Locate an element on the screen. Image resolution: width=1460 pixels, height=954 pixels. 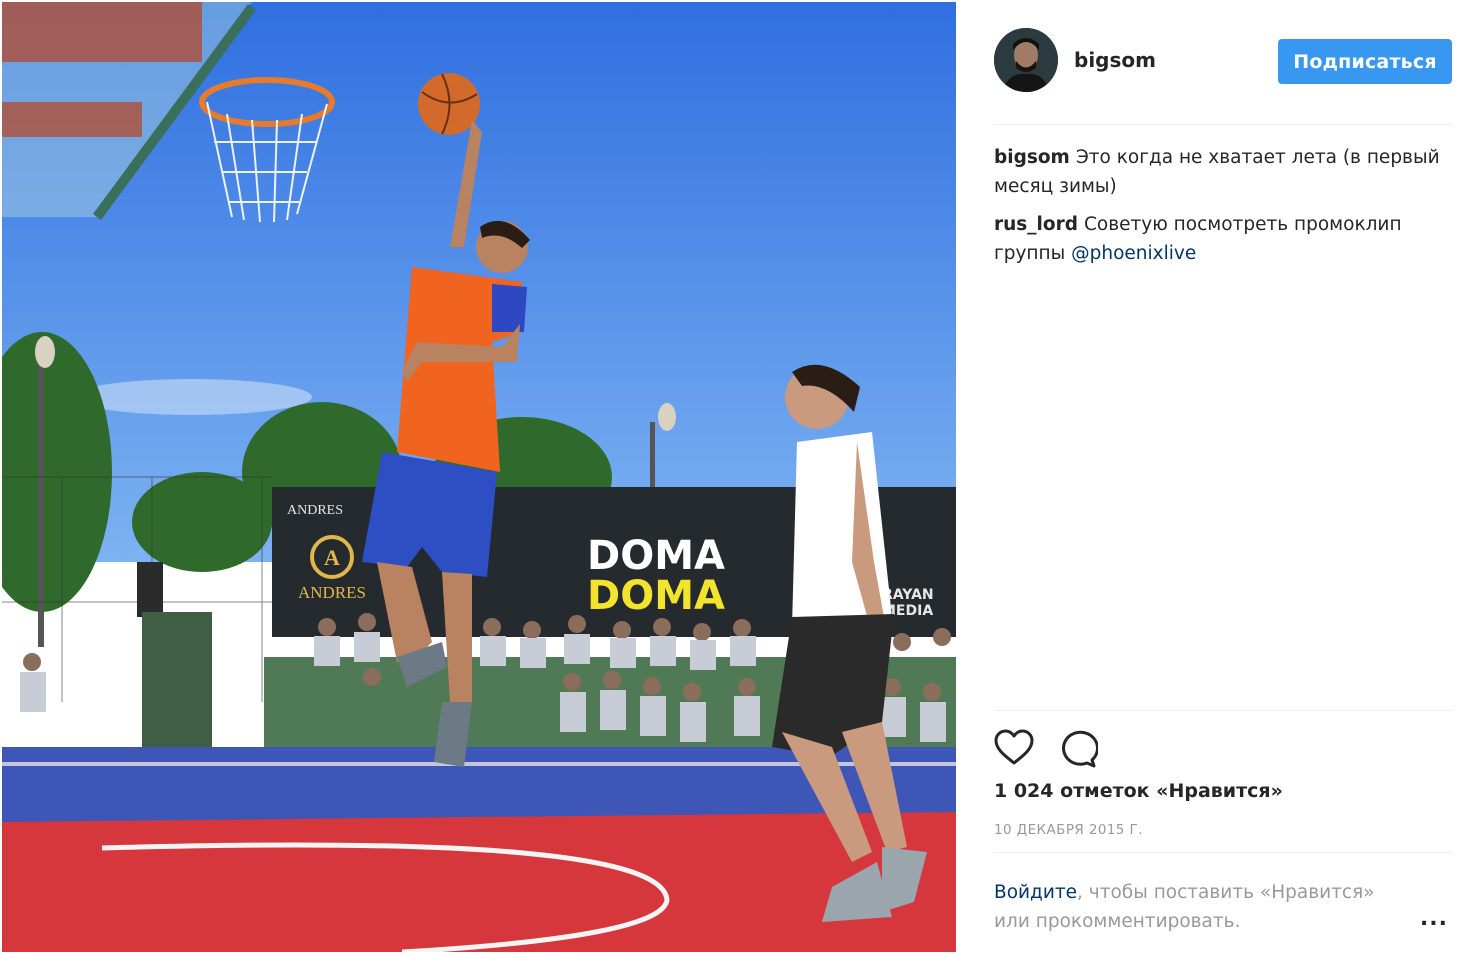
like-button is located at coordinates (1014, 748).